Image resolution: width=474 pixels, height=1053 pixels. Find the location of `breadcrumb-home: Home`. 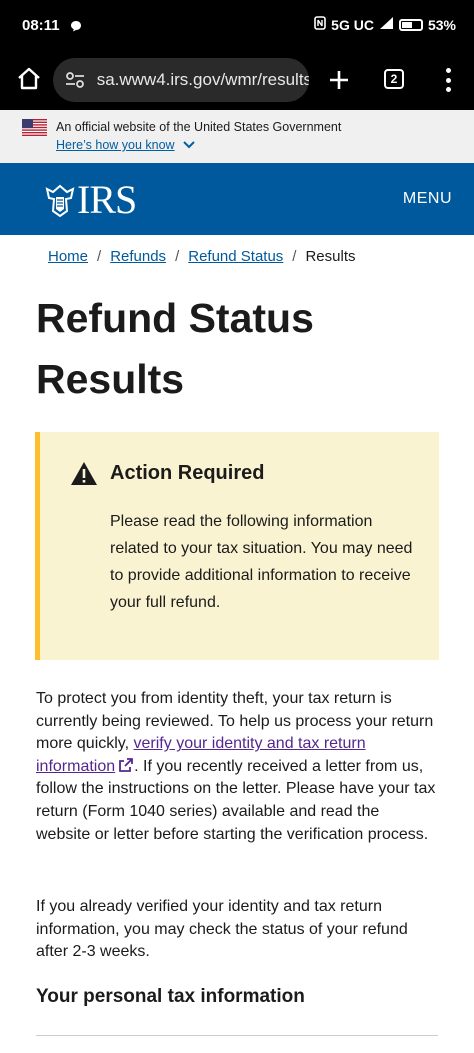

breadcrumb-home: Home is located at coordinates (68, 256).